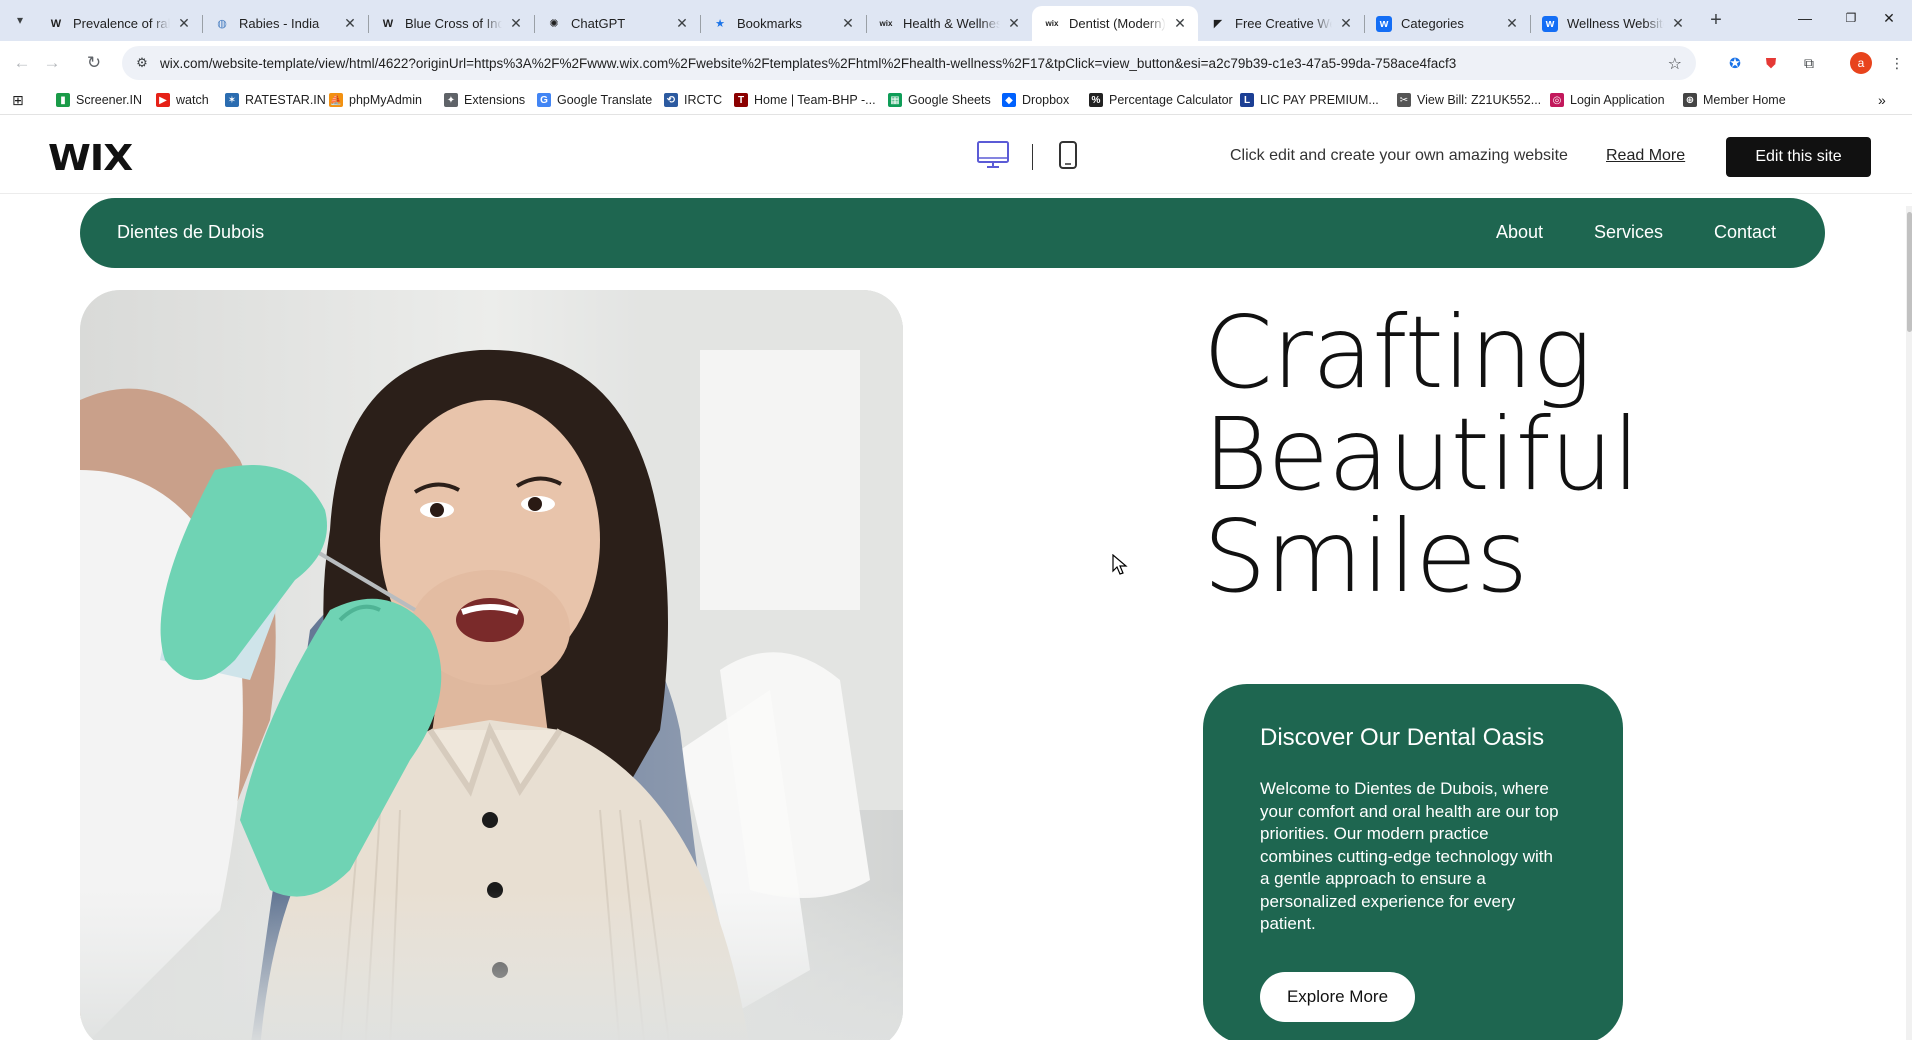 The height and width of the screenshot is (1040, 1912). I want to click on bookmark-item: ◎ Login Application, so click(1607, 100).